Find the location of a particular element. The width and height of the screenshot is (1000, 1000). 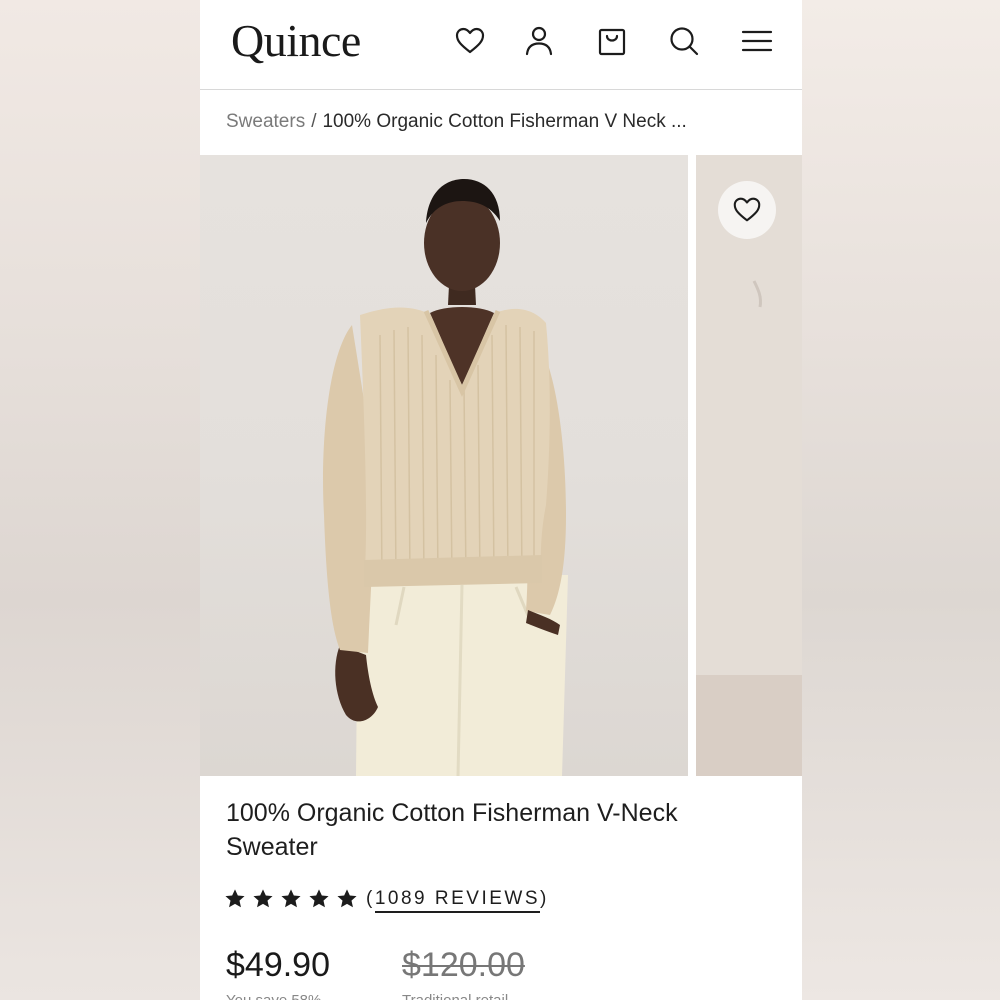

product-rating: (1089 REVIEWS) is located at coordinates (386, 899).